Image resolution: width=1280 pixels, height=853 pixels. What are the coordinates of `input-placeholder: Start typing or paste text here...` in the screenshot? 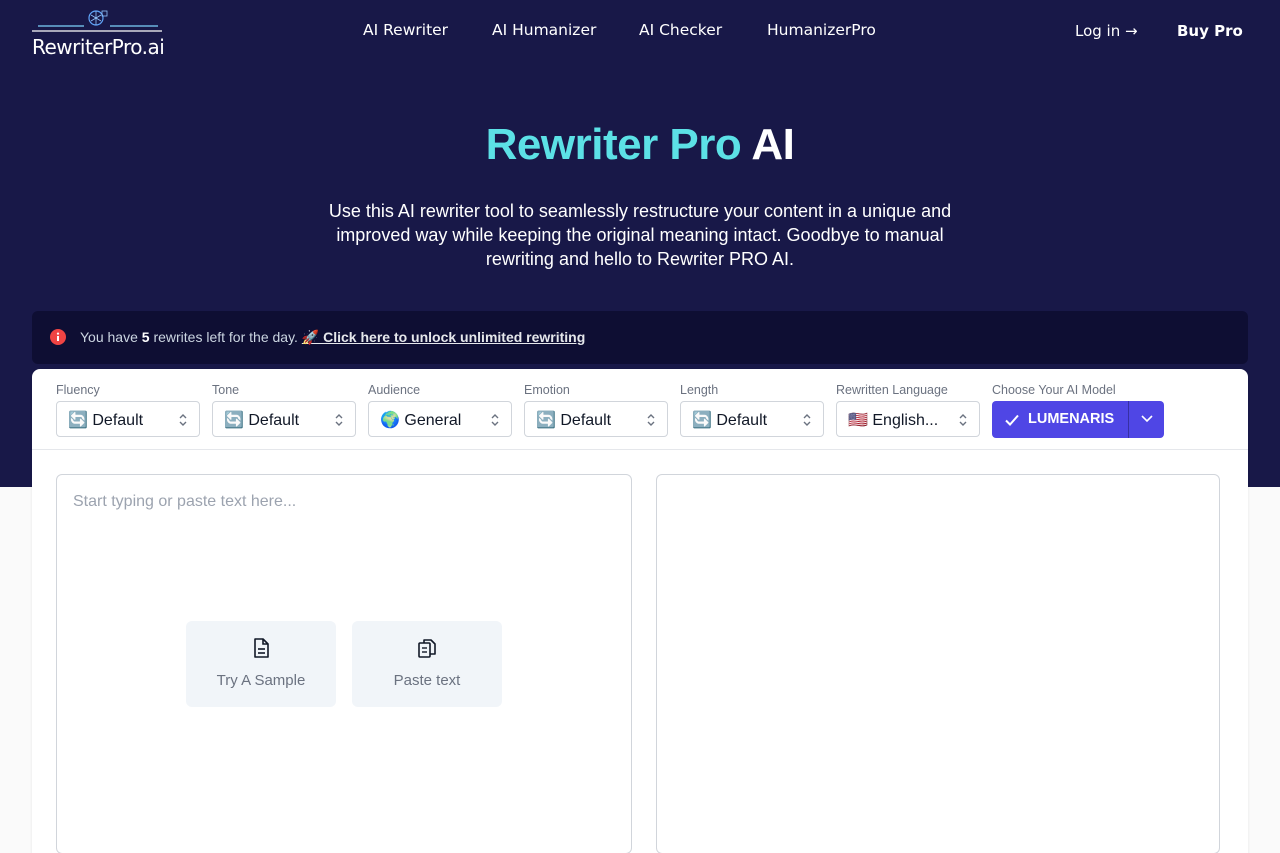 It's located at (185, 501).